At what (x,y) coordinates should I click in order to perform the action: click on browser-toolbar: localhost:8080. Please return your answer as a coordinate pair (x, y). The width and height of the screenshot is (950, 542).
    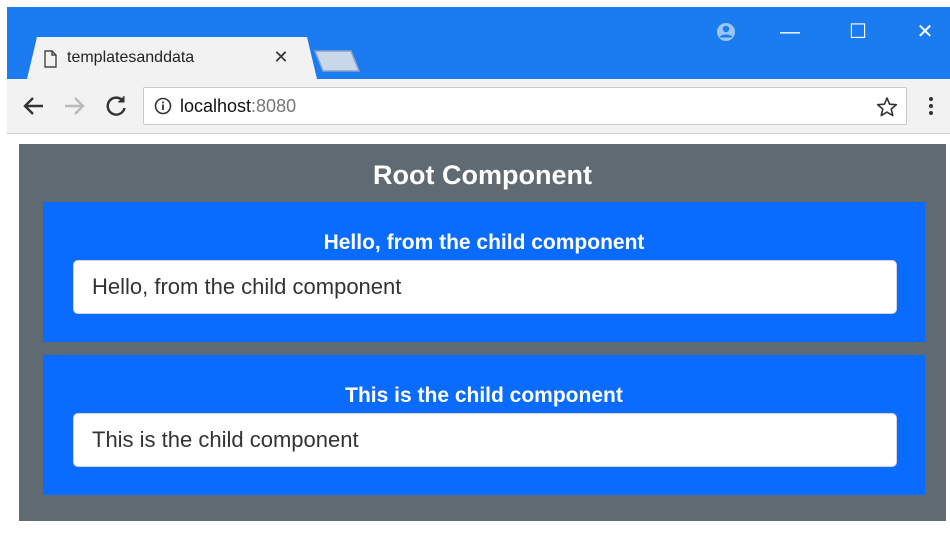
    Looking at the image, I should click on (478, 106).